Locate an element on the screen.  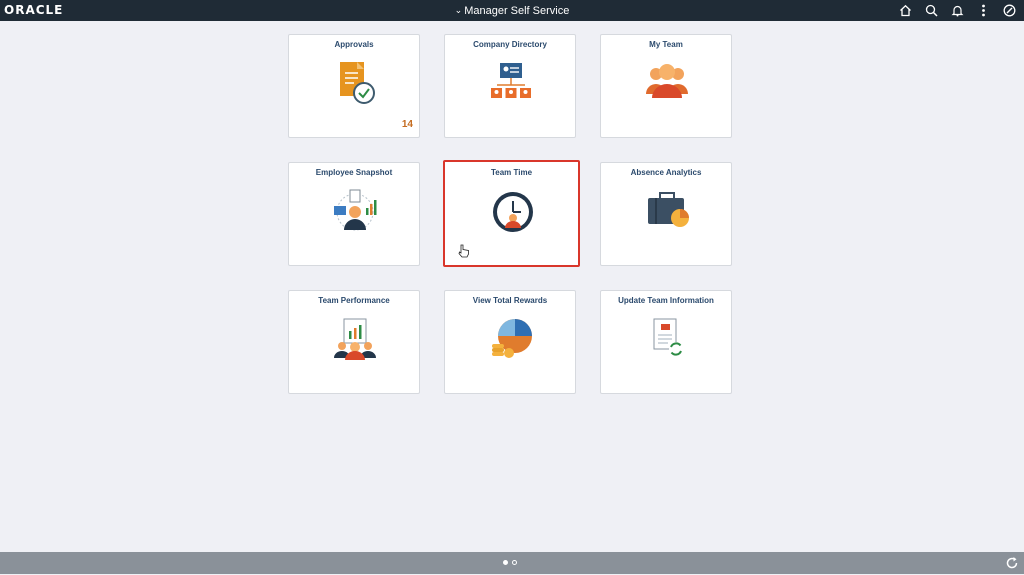
tile-title: Employee Snapshot is located at coordinates (354, 172).